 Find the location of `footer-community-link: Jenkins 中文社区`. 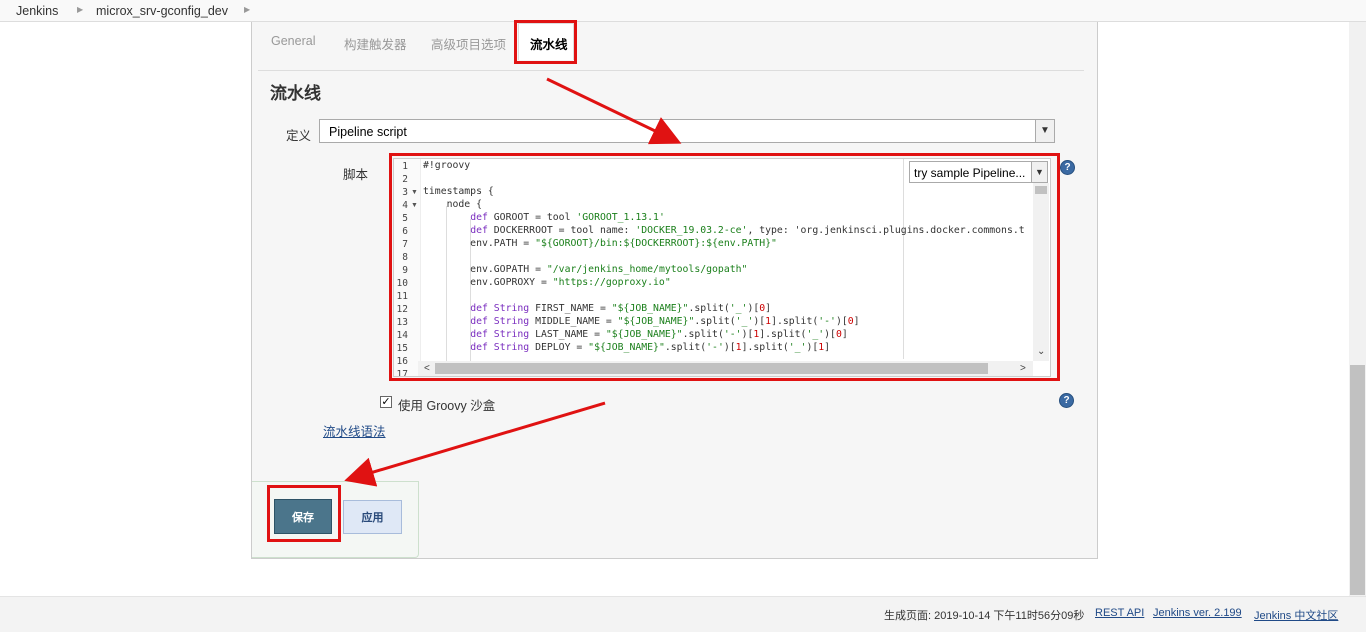

footer-community-link: Jenkins 中文社区 is located at coordinates (1296, 615).